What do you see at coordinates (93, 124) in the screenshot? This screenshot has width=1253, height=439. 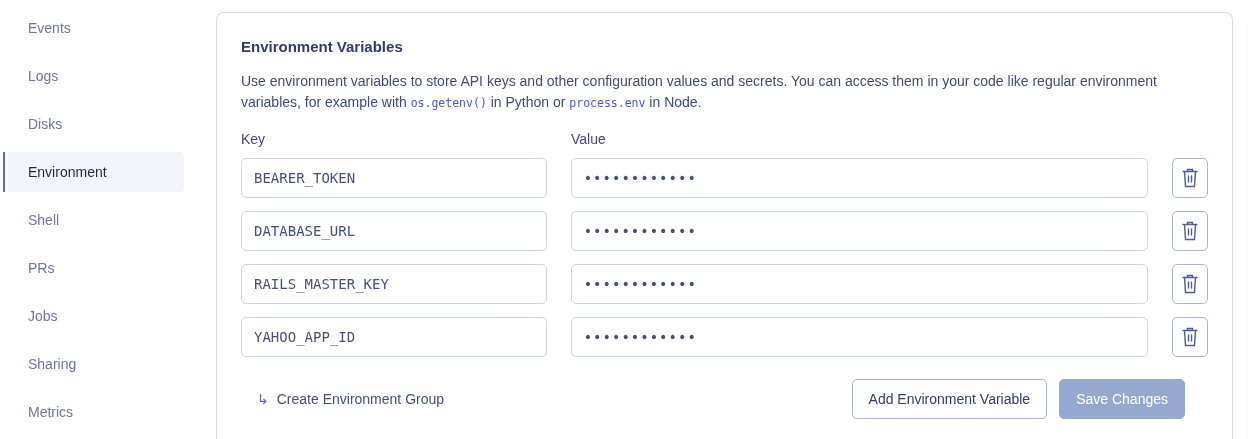 I see `sidebar-item: Disks` at bounding box center [93, 124].